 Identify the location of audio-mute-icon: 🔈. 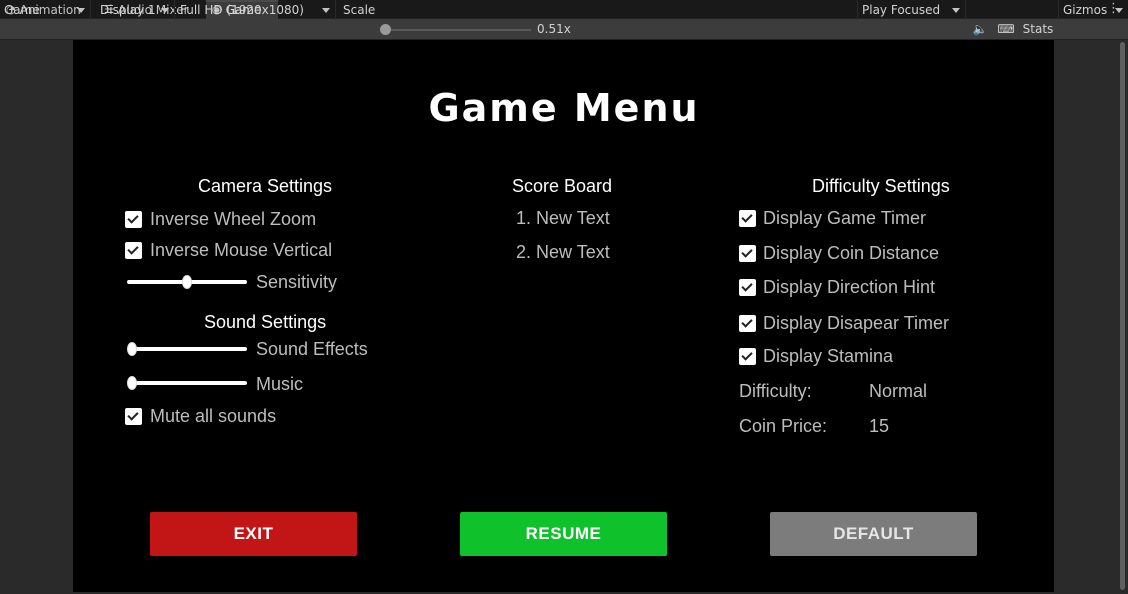
(980, 29).